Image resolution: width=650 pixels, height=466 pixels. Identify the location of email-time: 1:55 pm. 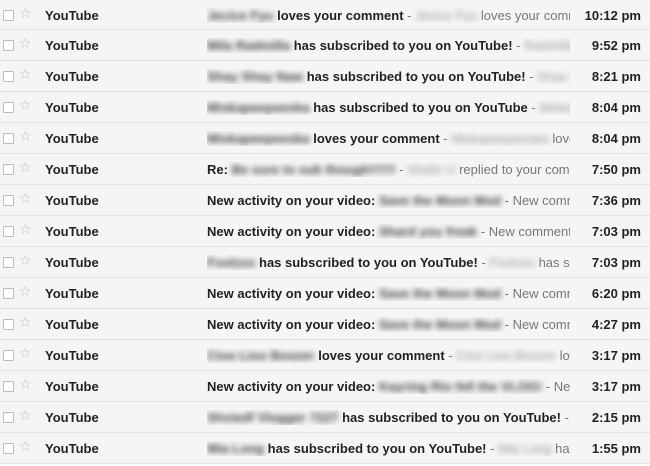
(616, 448).